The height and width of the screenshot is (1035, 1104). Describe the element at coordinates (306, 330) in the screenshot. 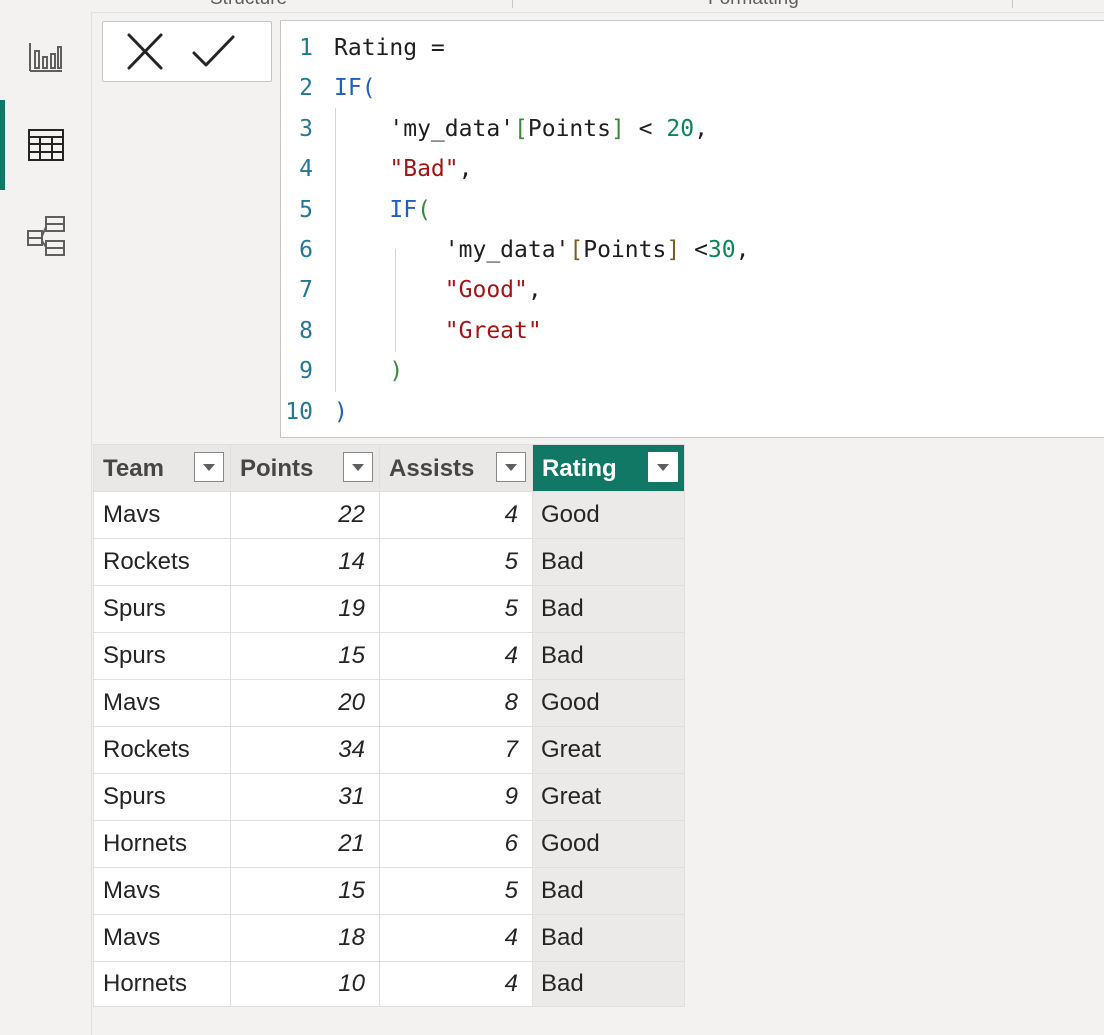

I see `line-number: 8` at that location.